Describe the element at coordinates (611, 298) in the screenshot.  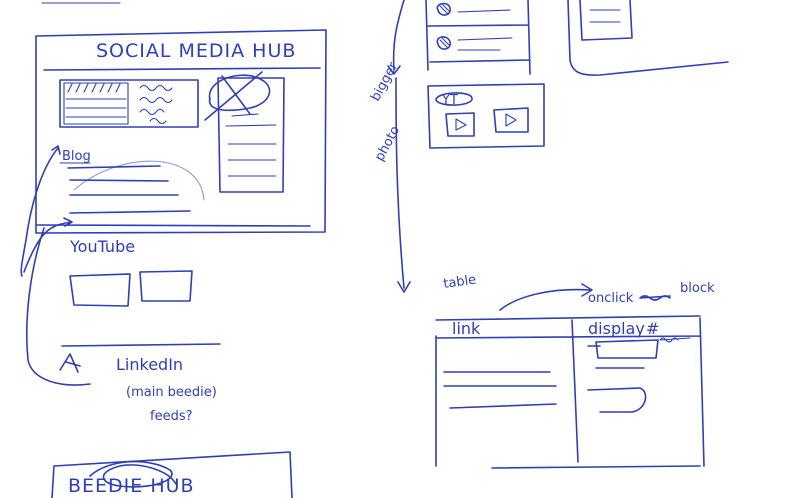
I see `onclick-label: onclick` at that location.